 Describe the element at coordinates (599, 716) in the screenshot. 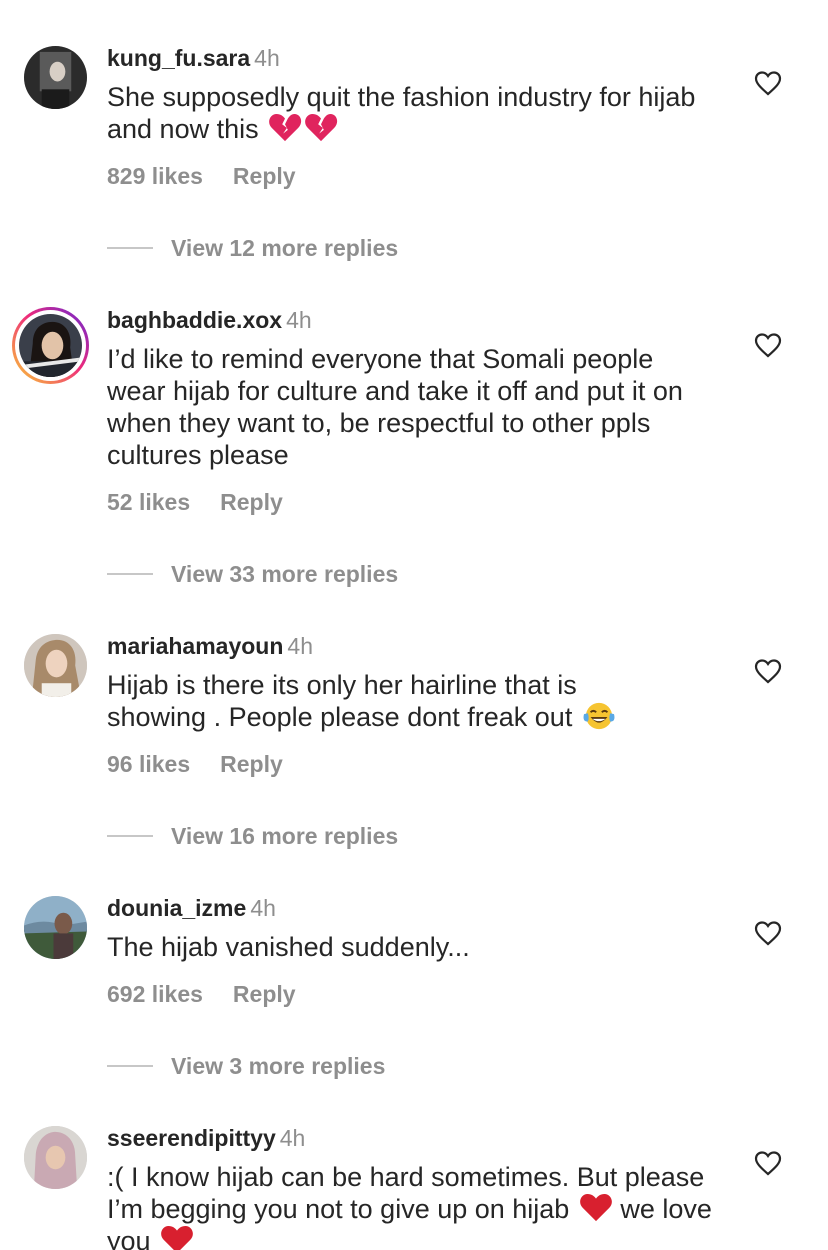

I see `tears-of-joy-icon` at that location.